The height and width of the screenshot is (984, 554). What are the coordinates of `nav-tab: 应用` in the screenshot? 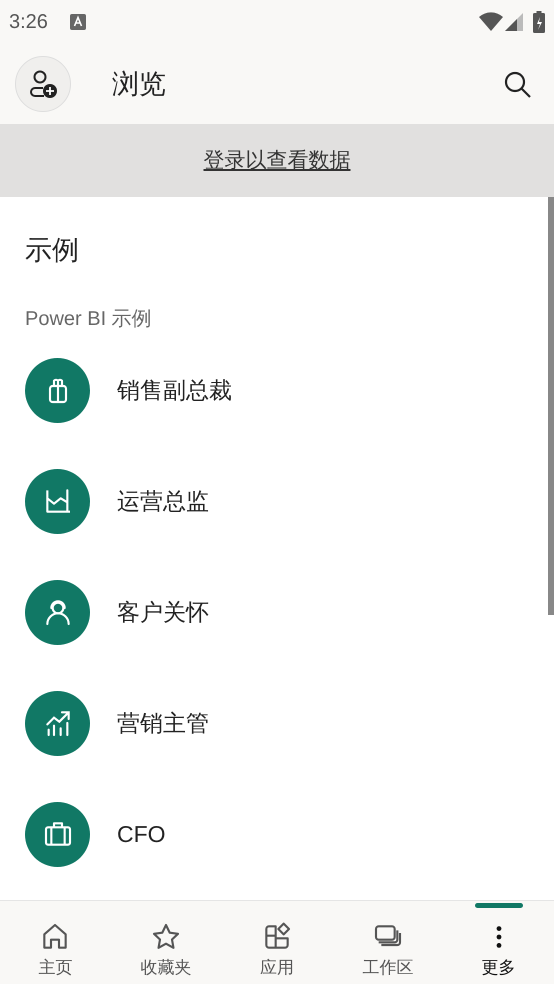 It's located at (277, 942).